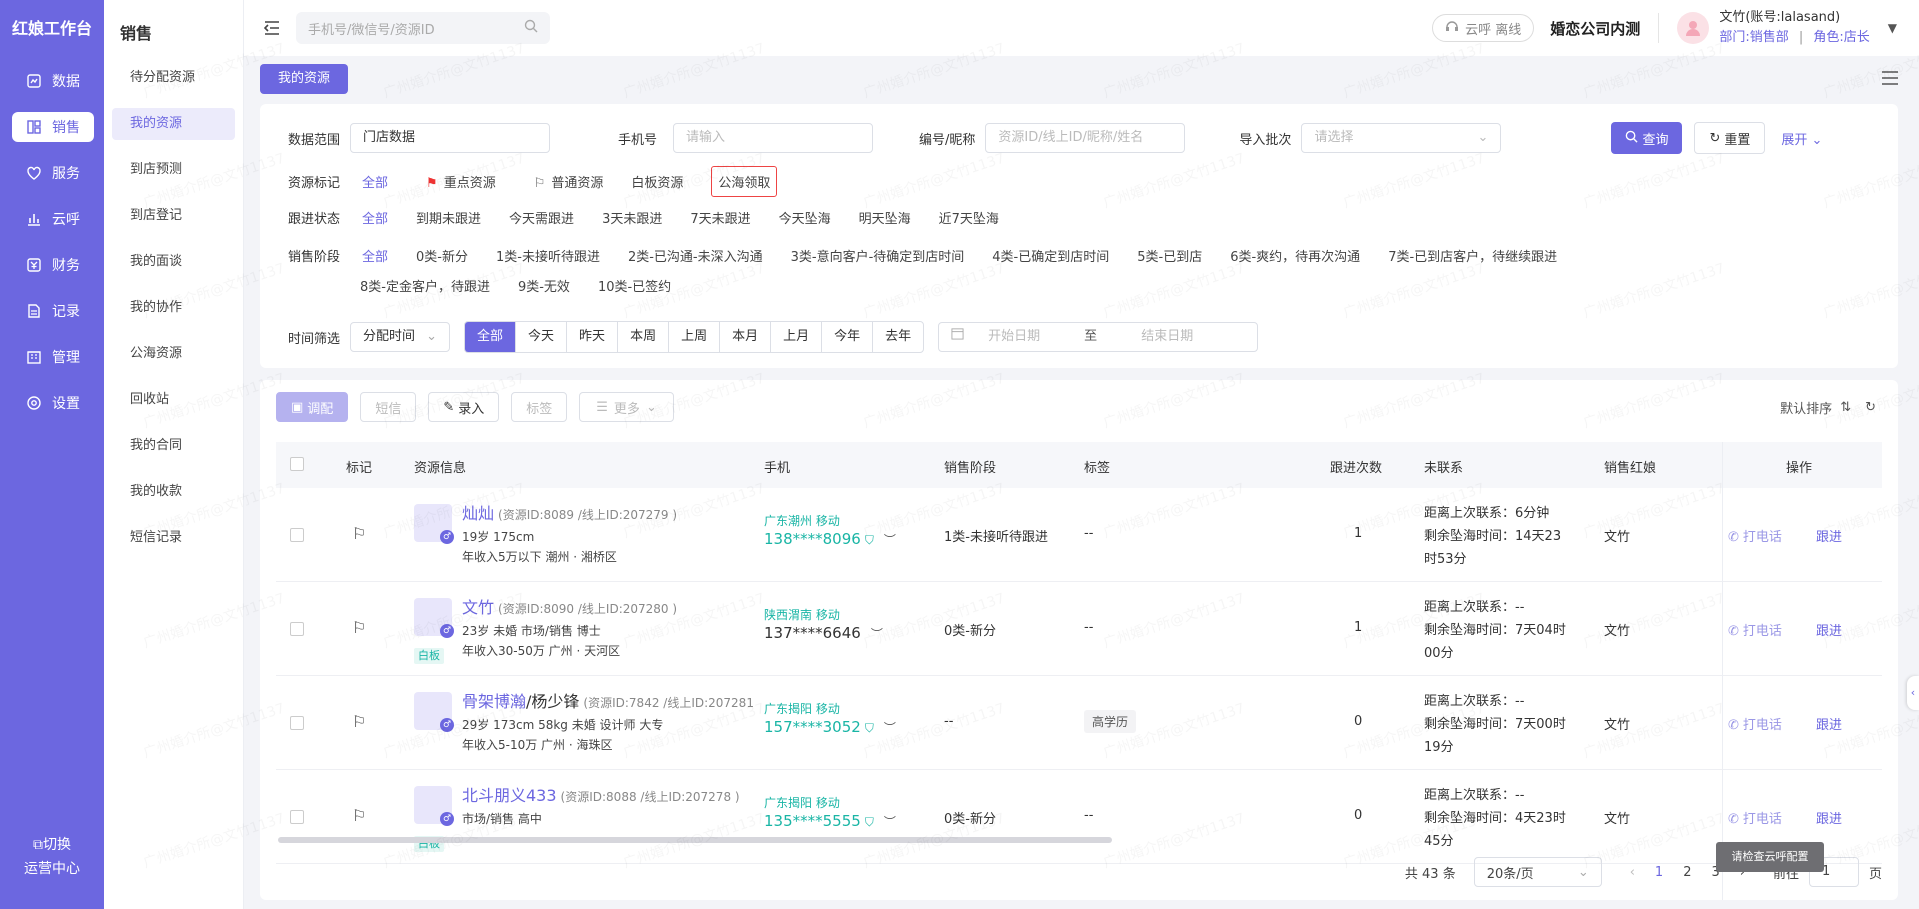 The height and width of the screenshot is (909, 1919). I want to click on stage-opt-1: 0类-新分, so click(442, 255).